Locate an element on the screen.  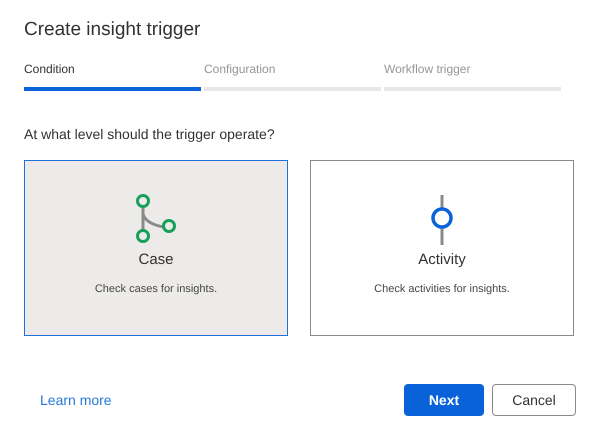
dialog-title: Create insight trigger is located at coordinates (113, 30).